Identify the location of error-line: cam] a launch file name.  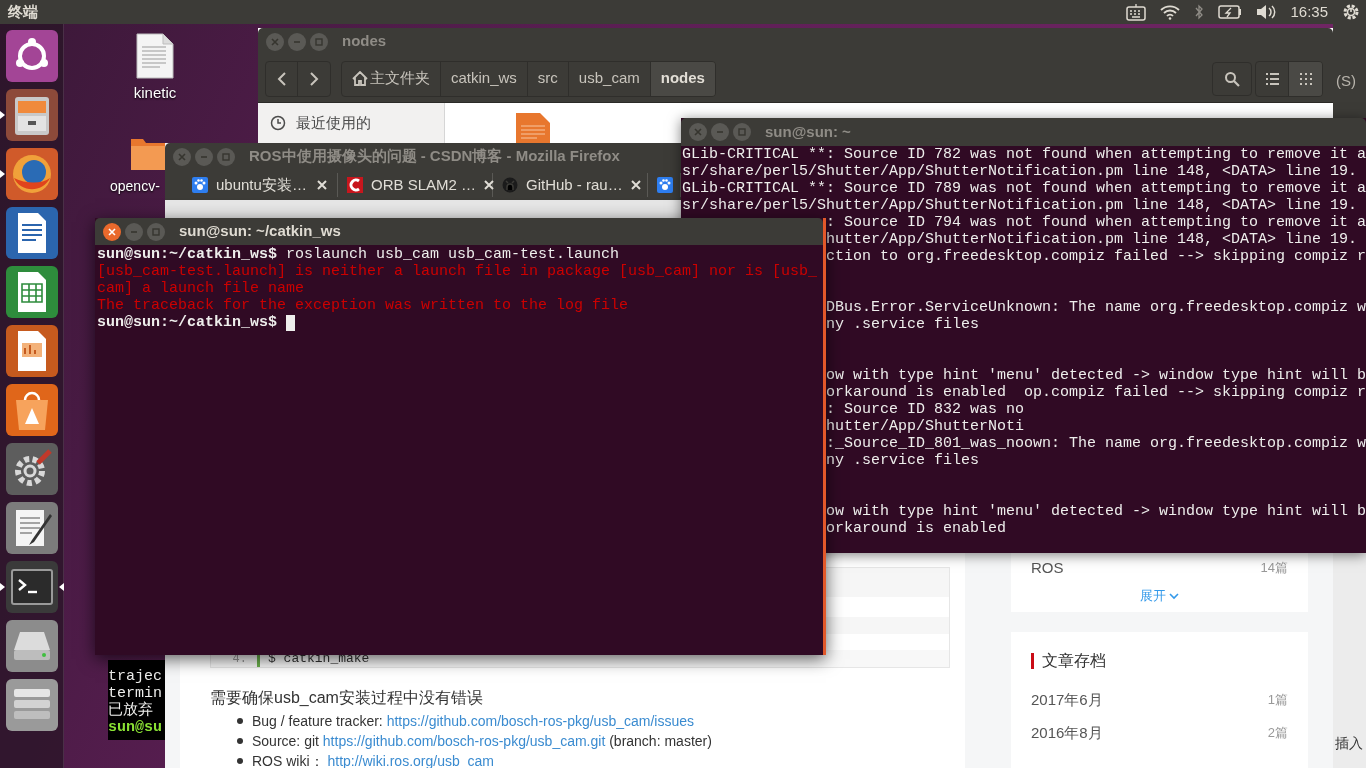
(201, 288).